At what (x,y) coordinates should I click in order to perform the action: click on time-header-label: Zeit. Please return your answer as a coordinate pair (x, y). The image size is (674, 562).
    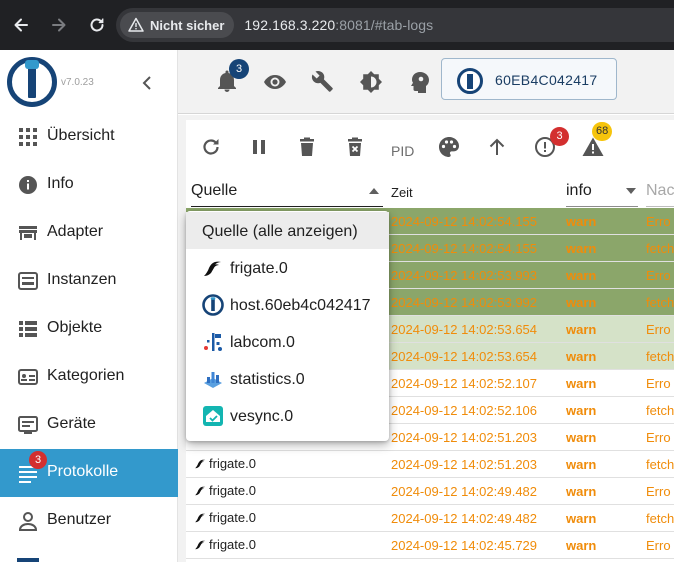
    Looking at the image, I should click on (402, 192).